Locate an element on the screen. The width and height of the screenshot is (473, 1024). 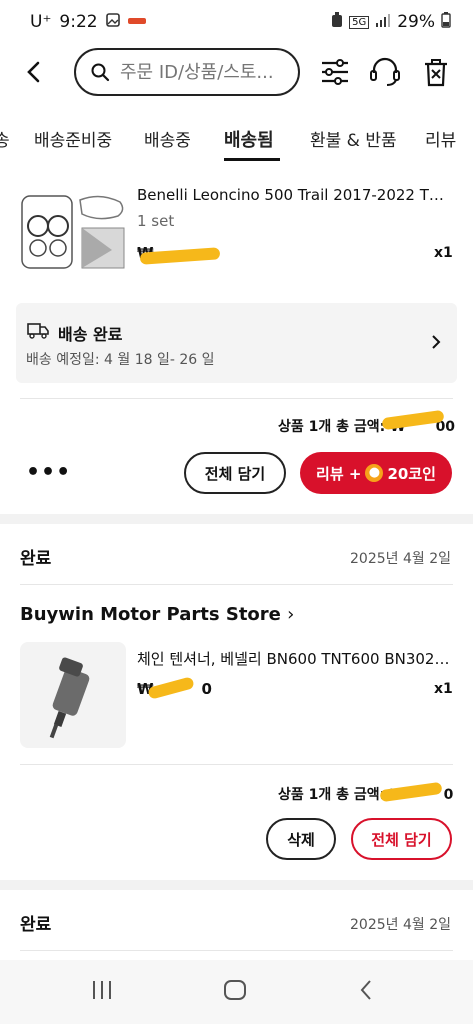
chevron-right-icon: › is located at coordinates (291, 614).